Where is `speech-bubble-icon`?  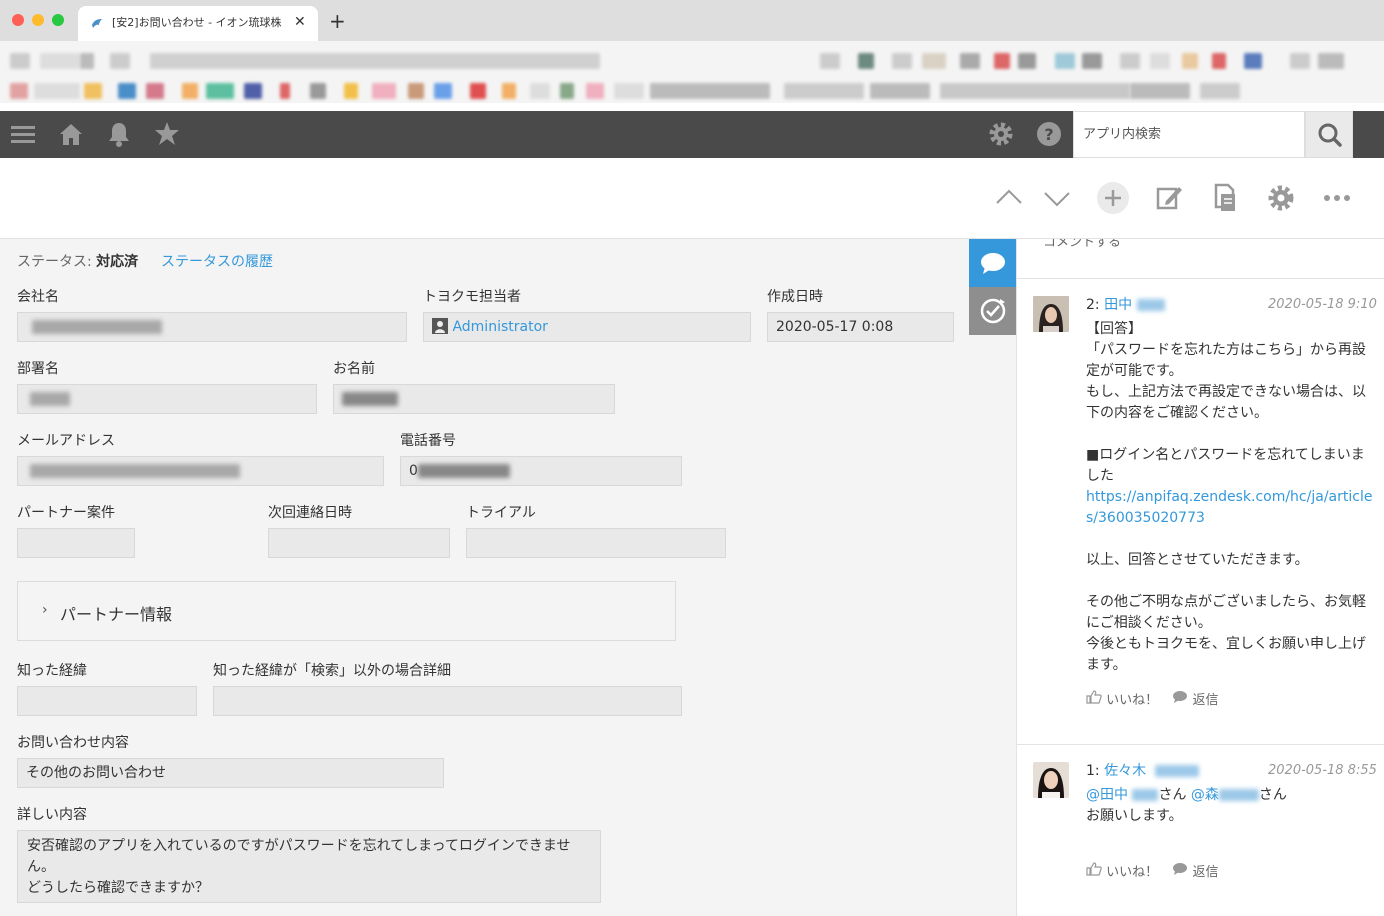 speech-bubble-icon is located at coordinates (993, 263).